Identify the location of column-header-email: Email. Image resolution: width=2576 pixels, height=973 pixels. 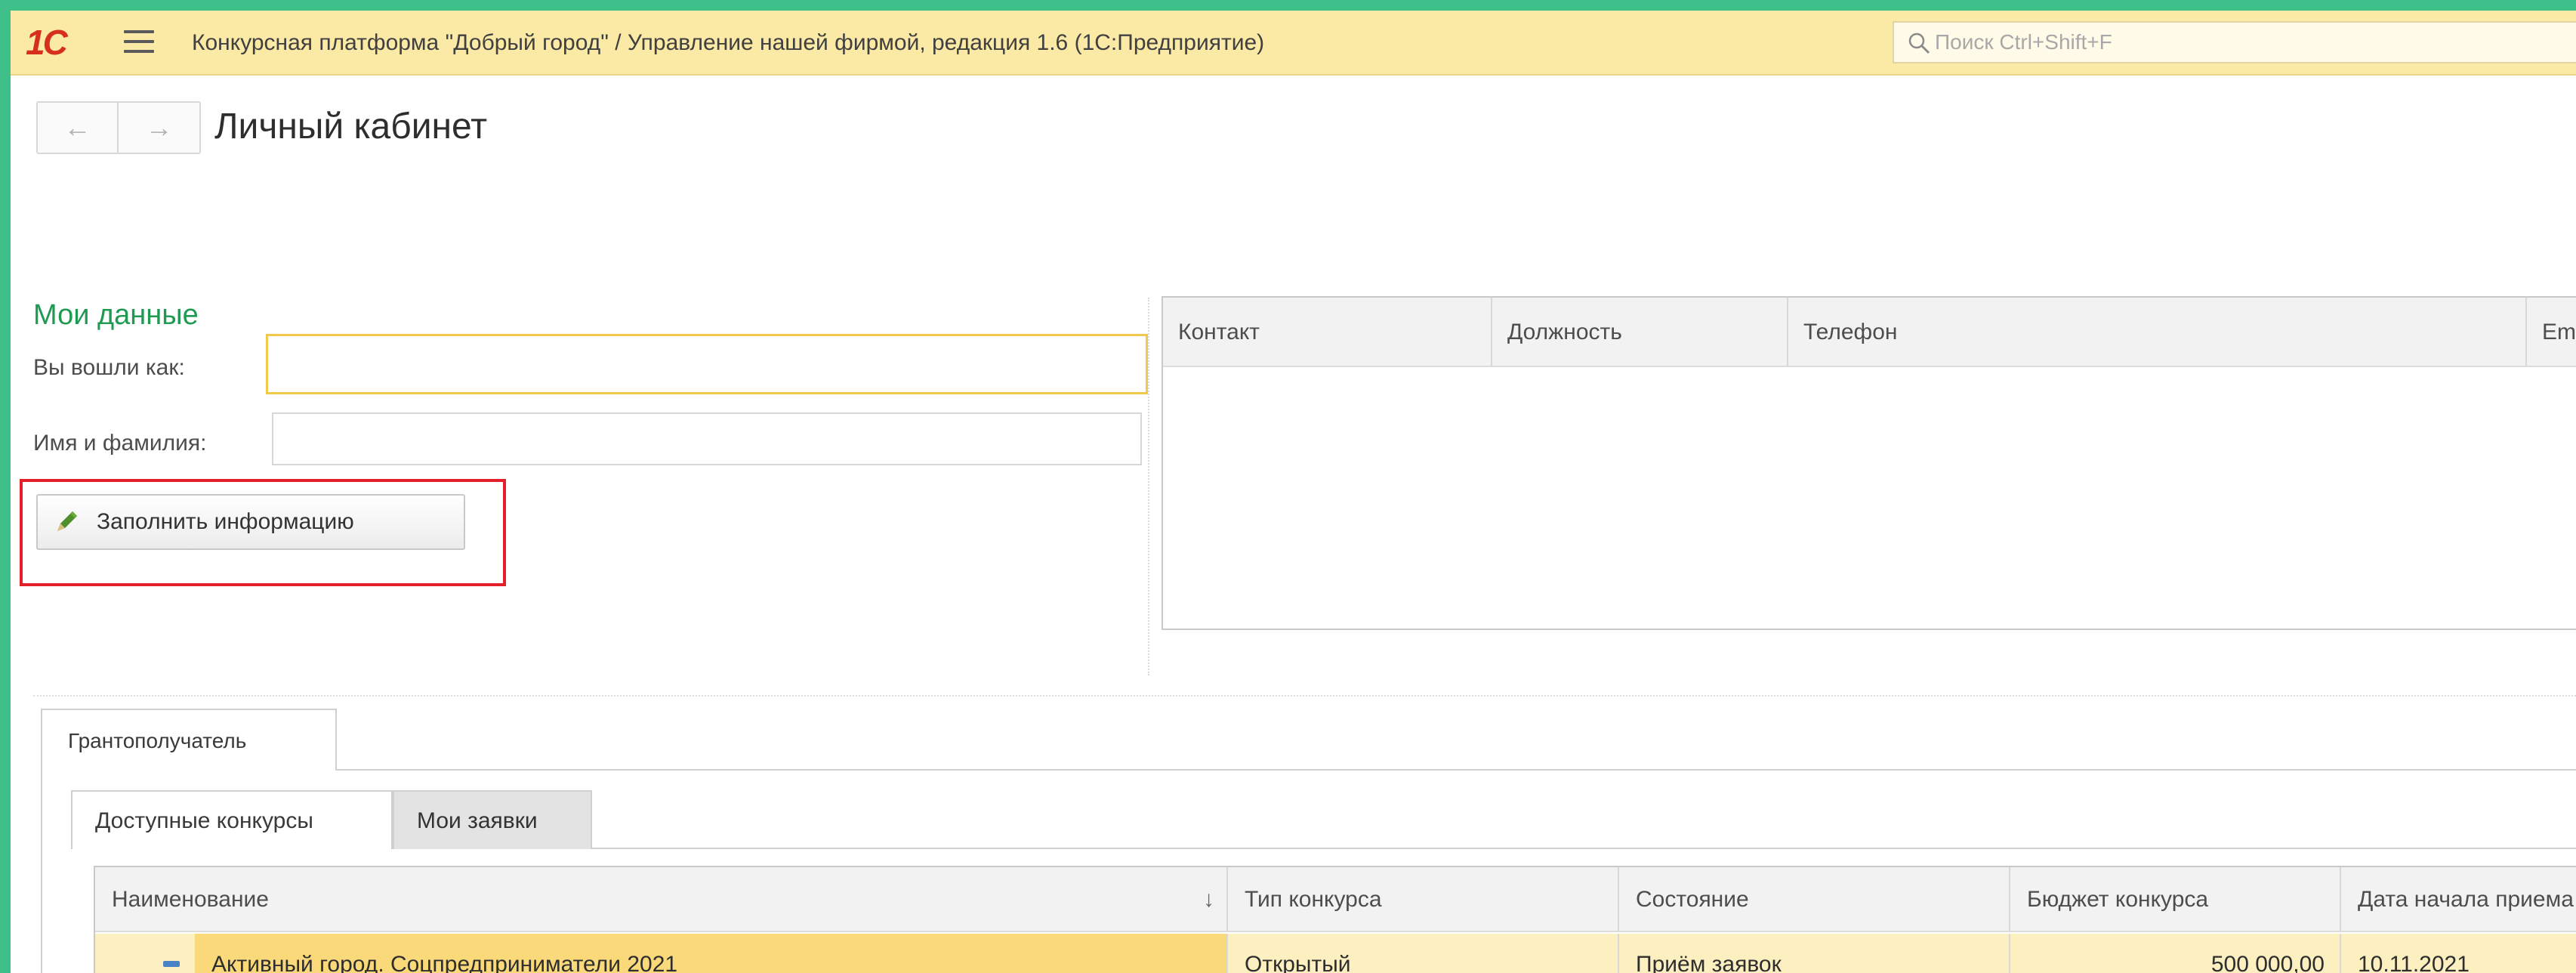
(2551, 332).